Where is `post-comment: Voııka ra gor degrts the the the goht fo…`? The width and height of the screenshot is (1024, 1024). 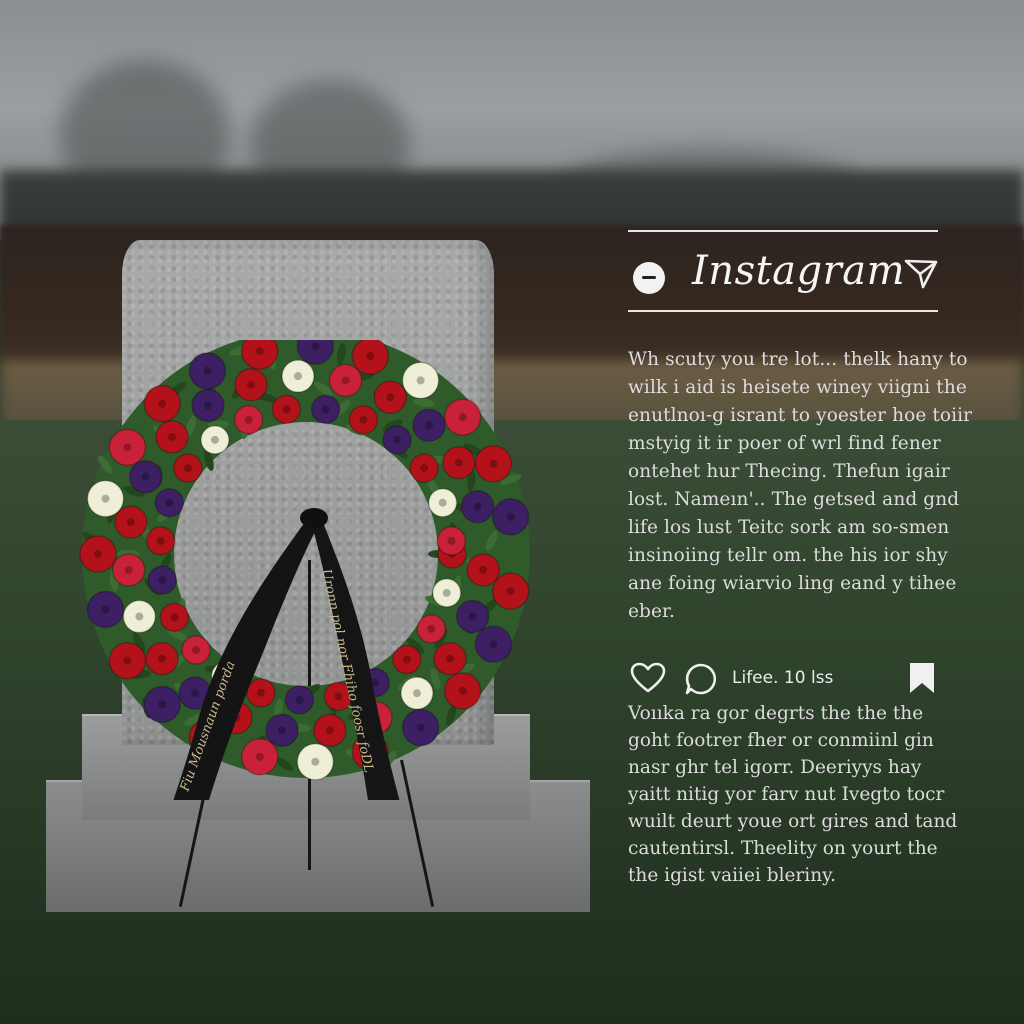
post-comment: Voııka ra gor degrts the the the goht fo… is located at coordinates (793, 794).